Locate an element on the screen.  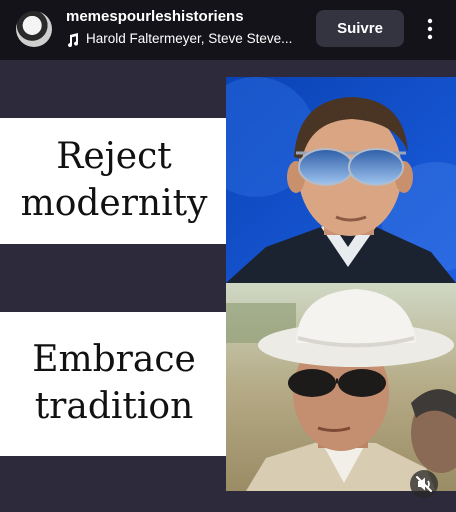
meme-caption-bottom: Embrace tradition is located at coordinates (114, 384).